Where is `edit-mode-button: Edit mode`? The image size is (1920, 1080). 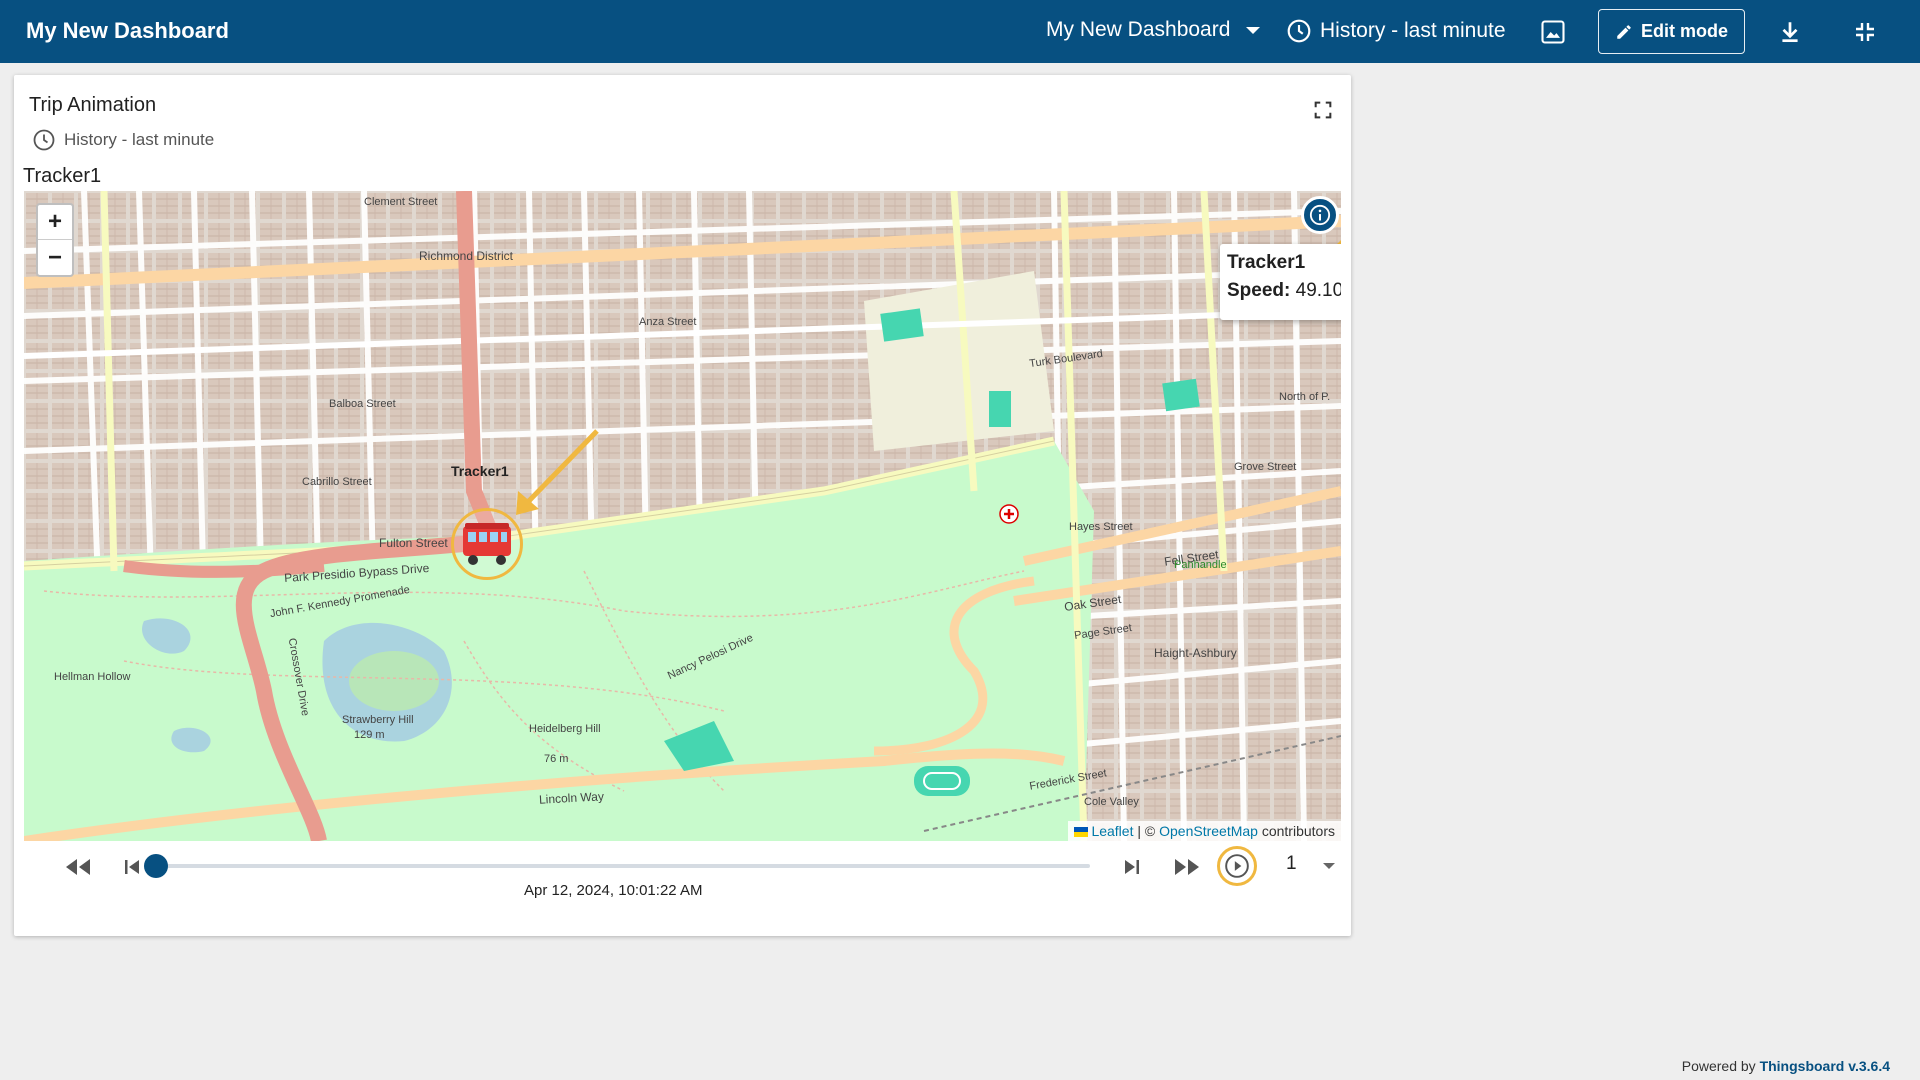 edit-mode-button: Edit mode is located at coordinates (1671, 31).